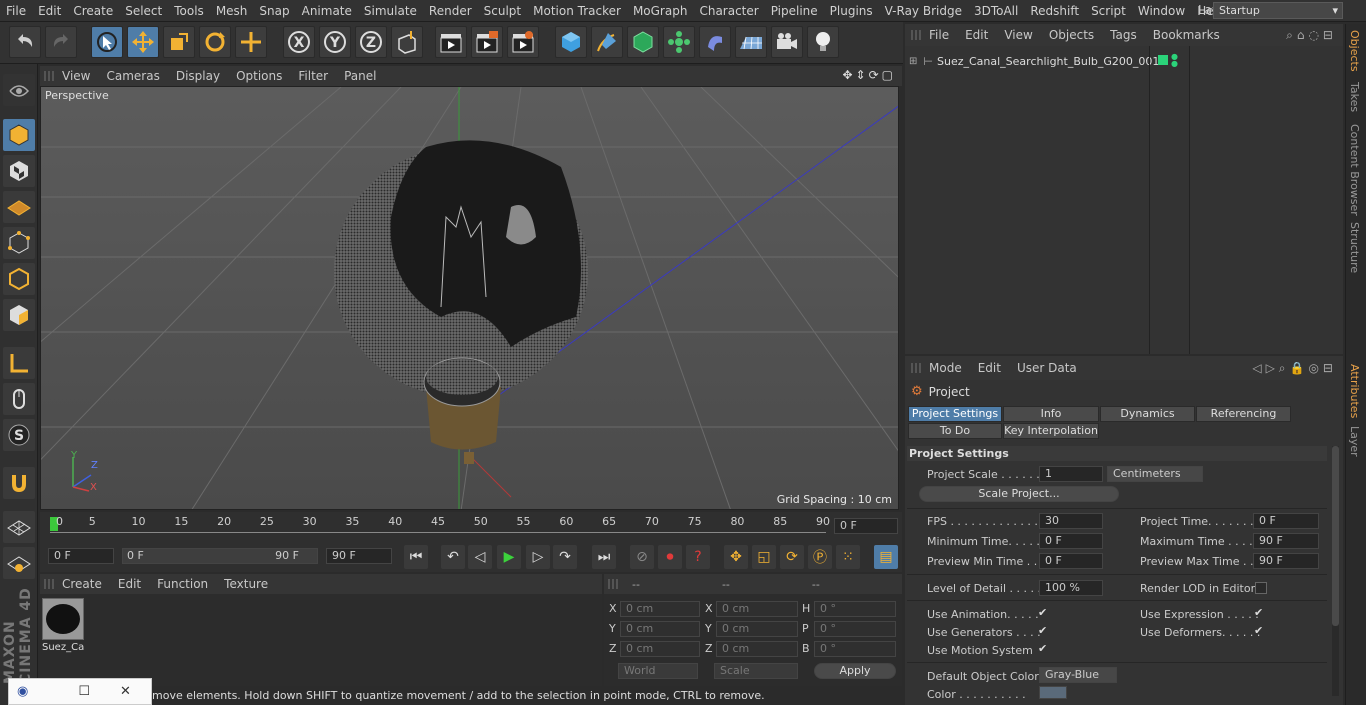 The image size is (1366, 705). I want to click on timeline-window-button: ▤, so click(886, 557).